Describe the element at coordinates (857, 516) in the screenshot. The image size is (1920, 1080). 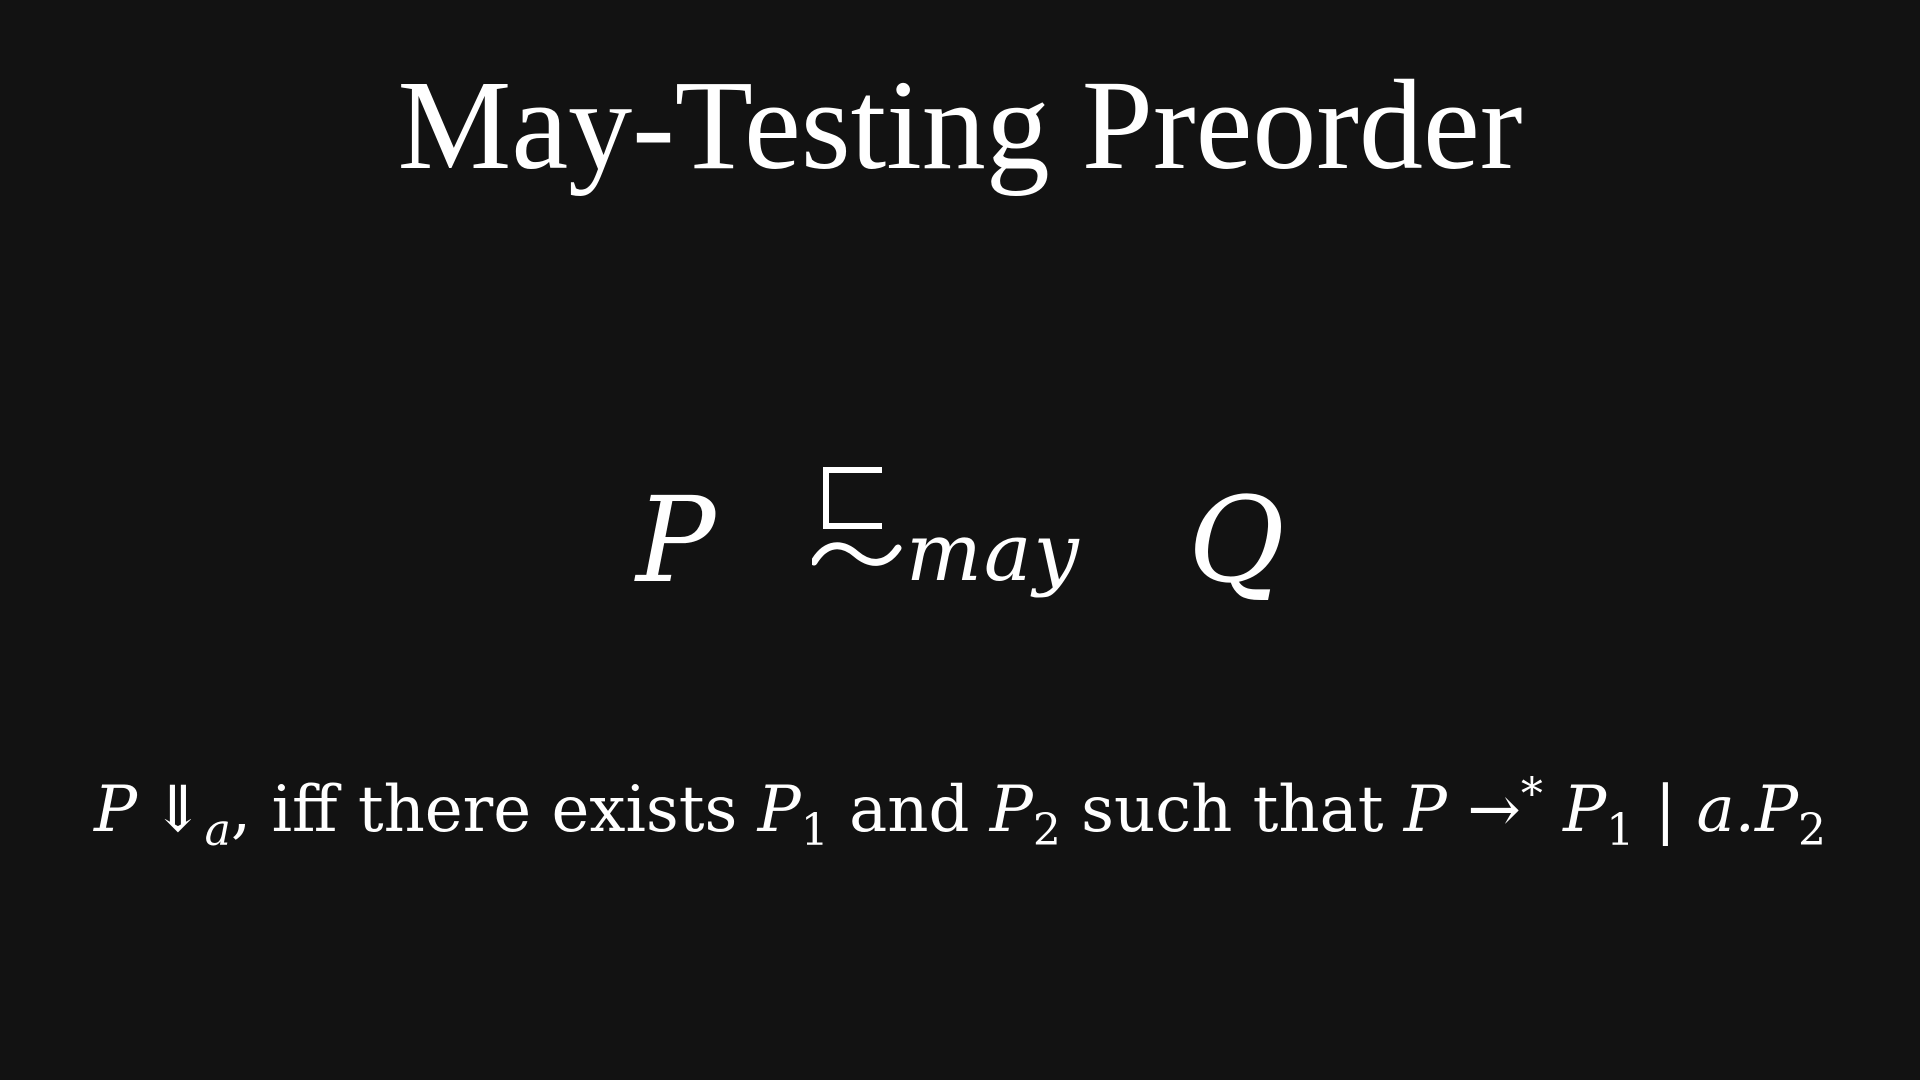
I see `sqsubset-sim-symbol` at that location.